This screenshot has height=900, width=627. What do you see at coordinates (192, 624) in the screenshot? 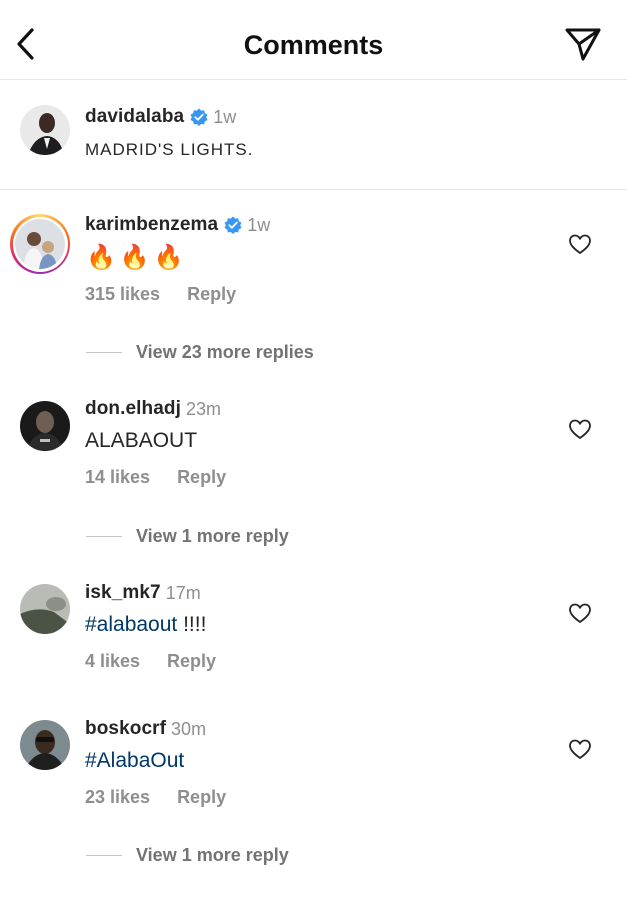
I see `comment-text-rest: !!!!` at bounding box center [192, 624].